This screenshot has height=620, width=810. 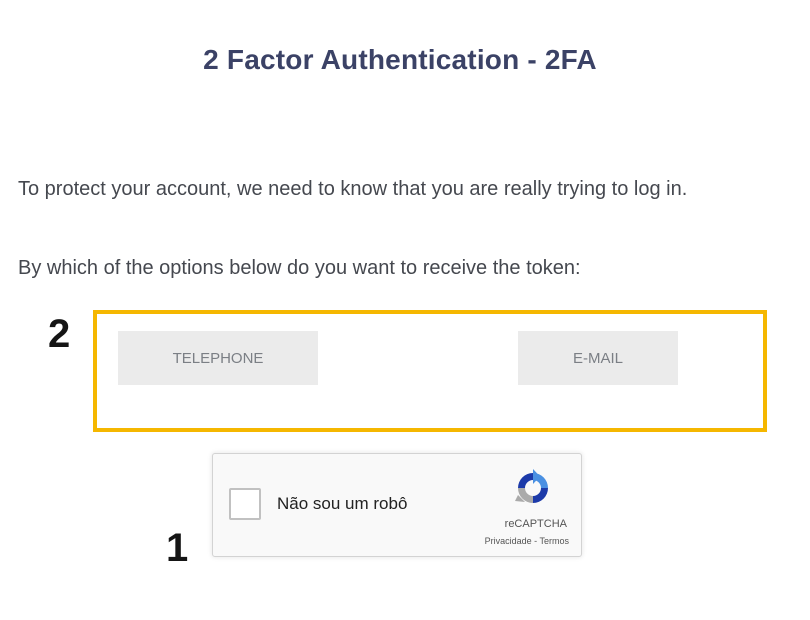 I want to click on annotation-marker-2: 2, so click(x=59, y=334).